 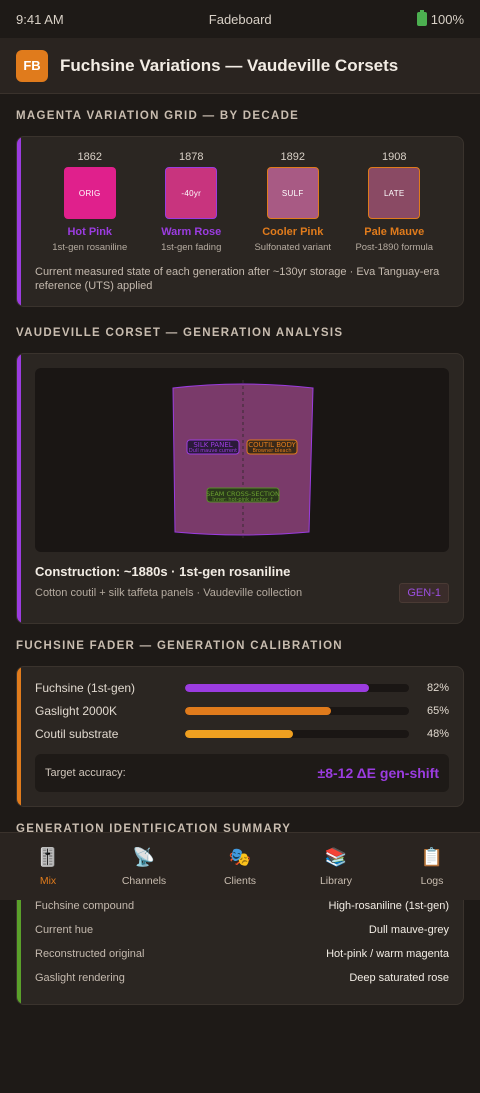 What do you see at coordinates (191, 193) in the screenshot?
I see `swatch-chip: -40yr` at bounding box center [191, 193].